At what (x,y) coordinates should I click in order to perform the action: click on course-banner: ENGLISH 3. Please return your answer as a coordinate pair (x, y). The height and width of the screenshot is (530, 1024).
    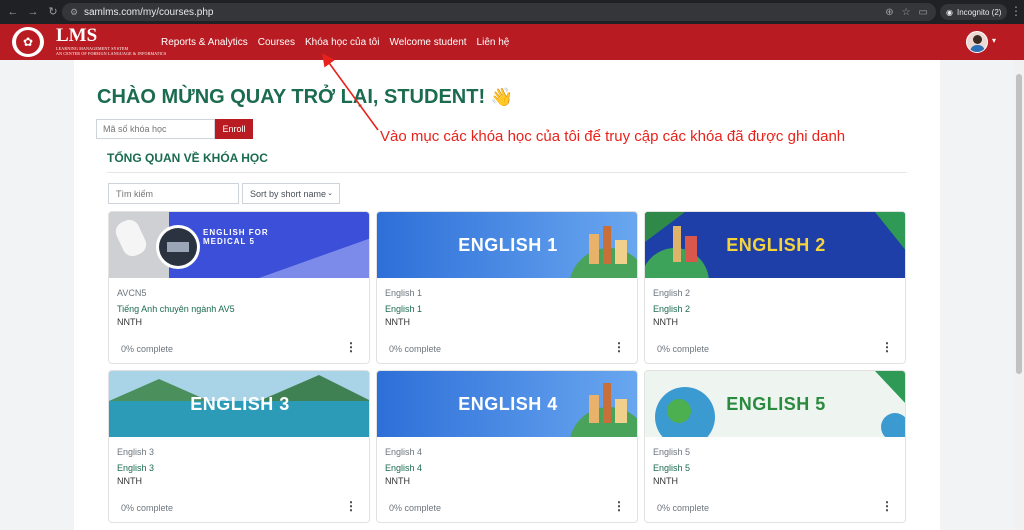
    Looking at the image, I should click on (239, 404).